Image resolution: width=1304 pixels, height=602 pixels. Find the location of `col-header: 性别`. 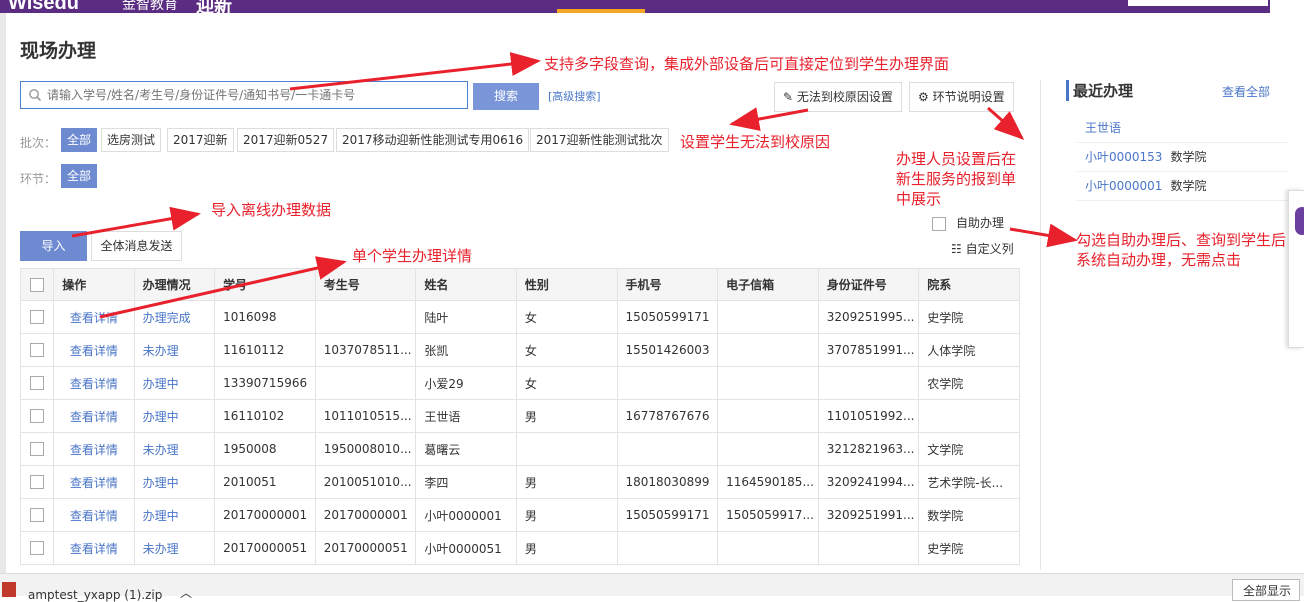

col-header: 性别 is located at coordinates (566, 284).